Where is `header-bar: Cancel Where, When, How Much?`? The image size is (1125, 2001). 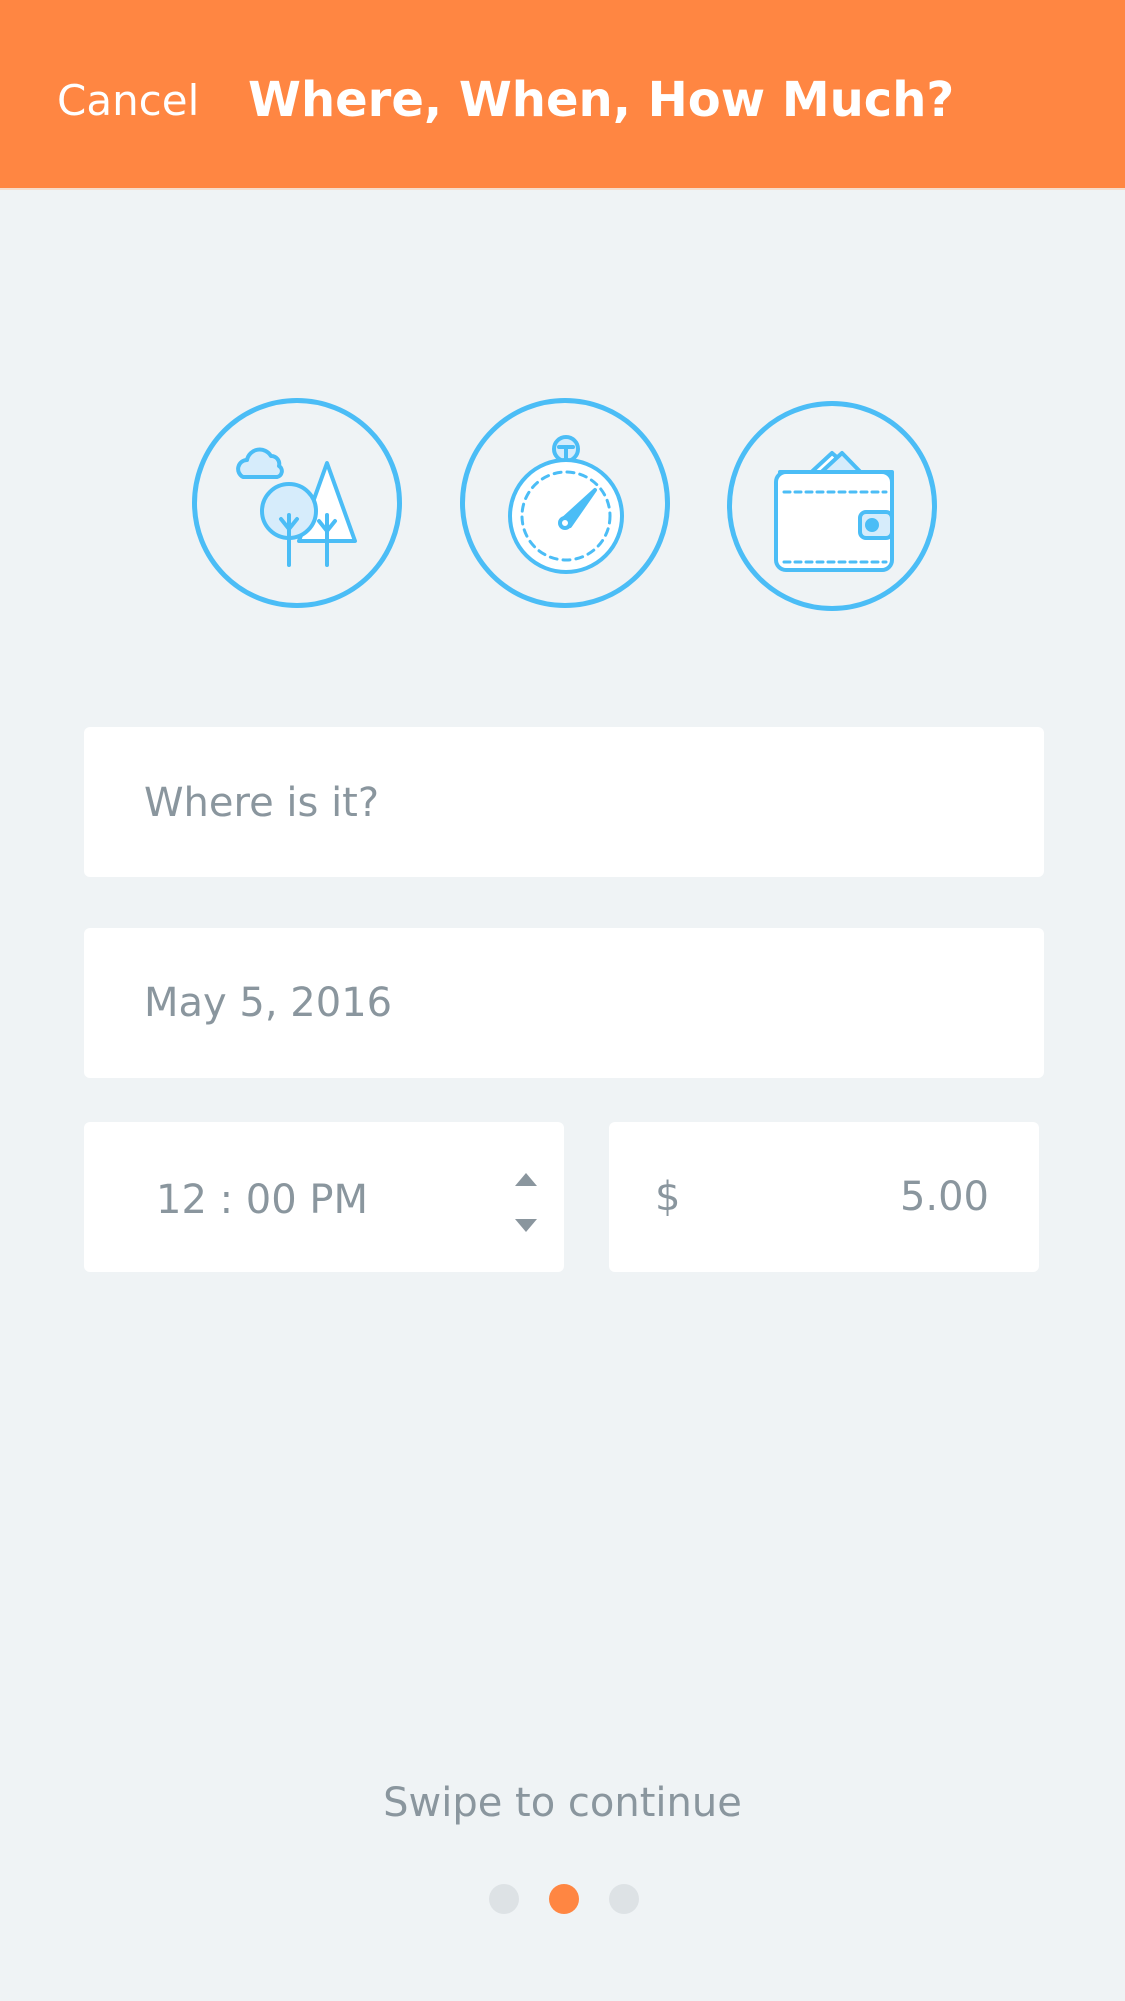 header-bar: Cancel Where, When, How Much? is located at coordinates (562, 95).